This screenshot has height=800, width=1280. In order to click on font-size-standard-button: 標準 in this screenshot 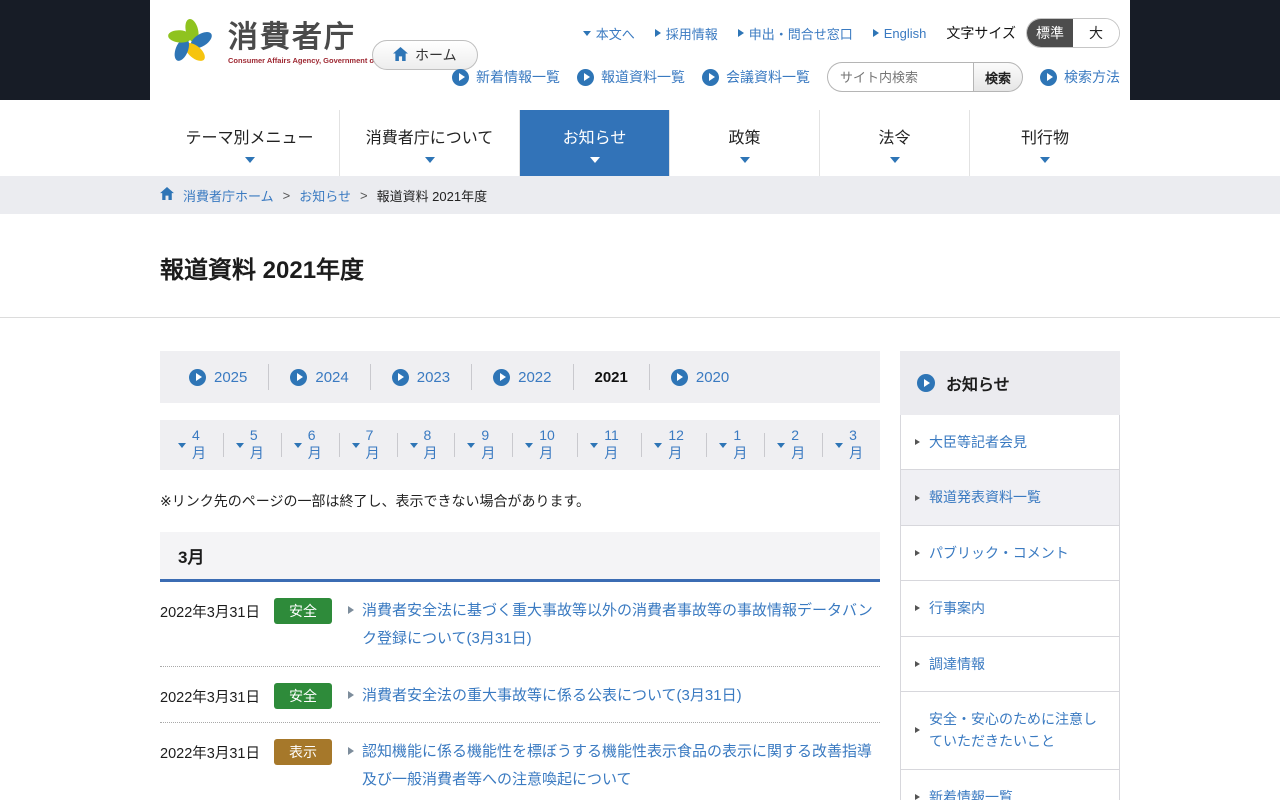, I will do `click(1050, 33)`.